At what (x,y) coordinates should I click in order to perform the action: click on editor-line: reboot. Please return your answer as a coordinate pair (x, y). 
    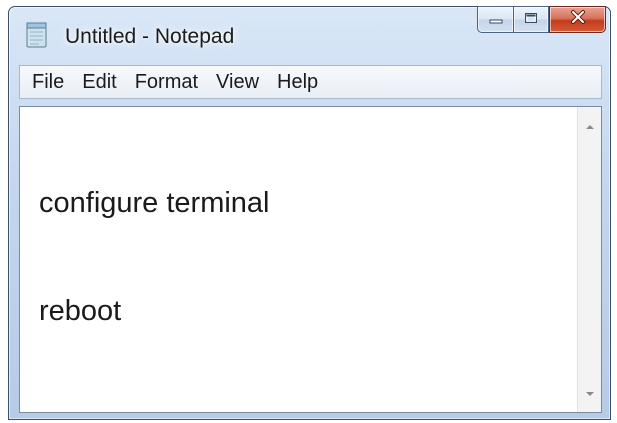
    Looking at the image, I should click on (80, 311).